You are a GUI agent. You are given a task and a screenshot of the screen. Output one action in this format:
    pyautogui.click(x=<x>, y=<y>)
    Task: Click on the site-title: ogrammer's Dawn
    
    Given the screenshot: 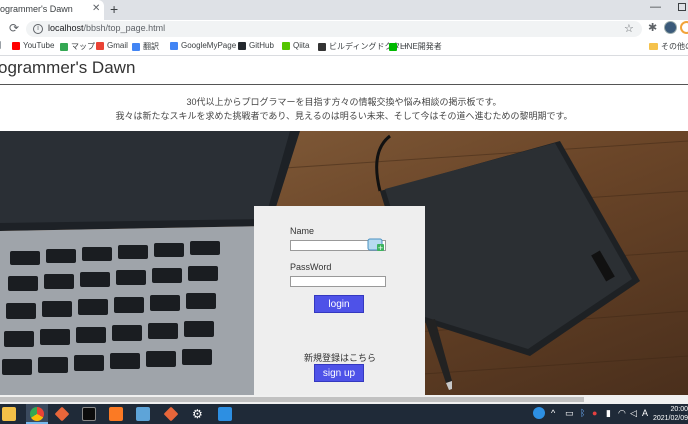 What is the action you would take?
    pyautogui.click(x=68, y=67)
    